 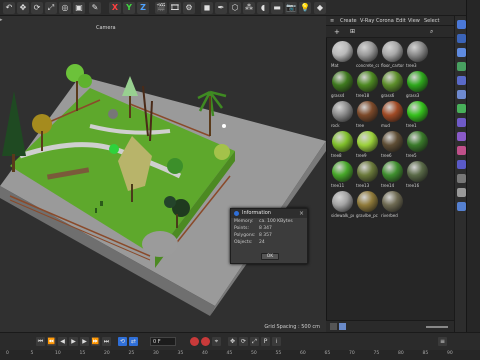 What do you see at coordinates (216, 341) in the screenshot?
I see `keyframe-selection-icon: ⌖` at bounding box center [216, 341].